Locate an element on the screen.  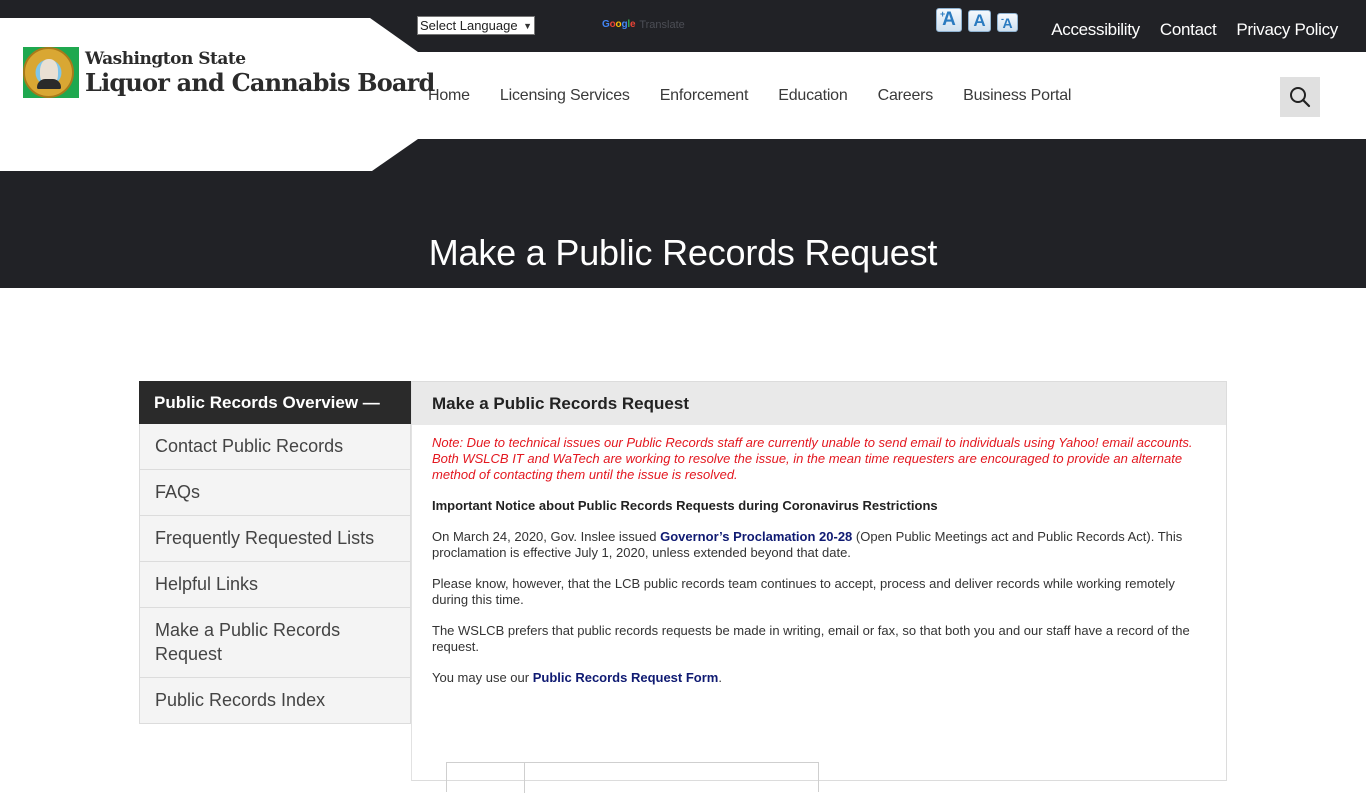
language-select-value: Select Language is located at coordinates (469, 25).